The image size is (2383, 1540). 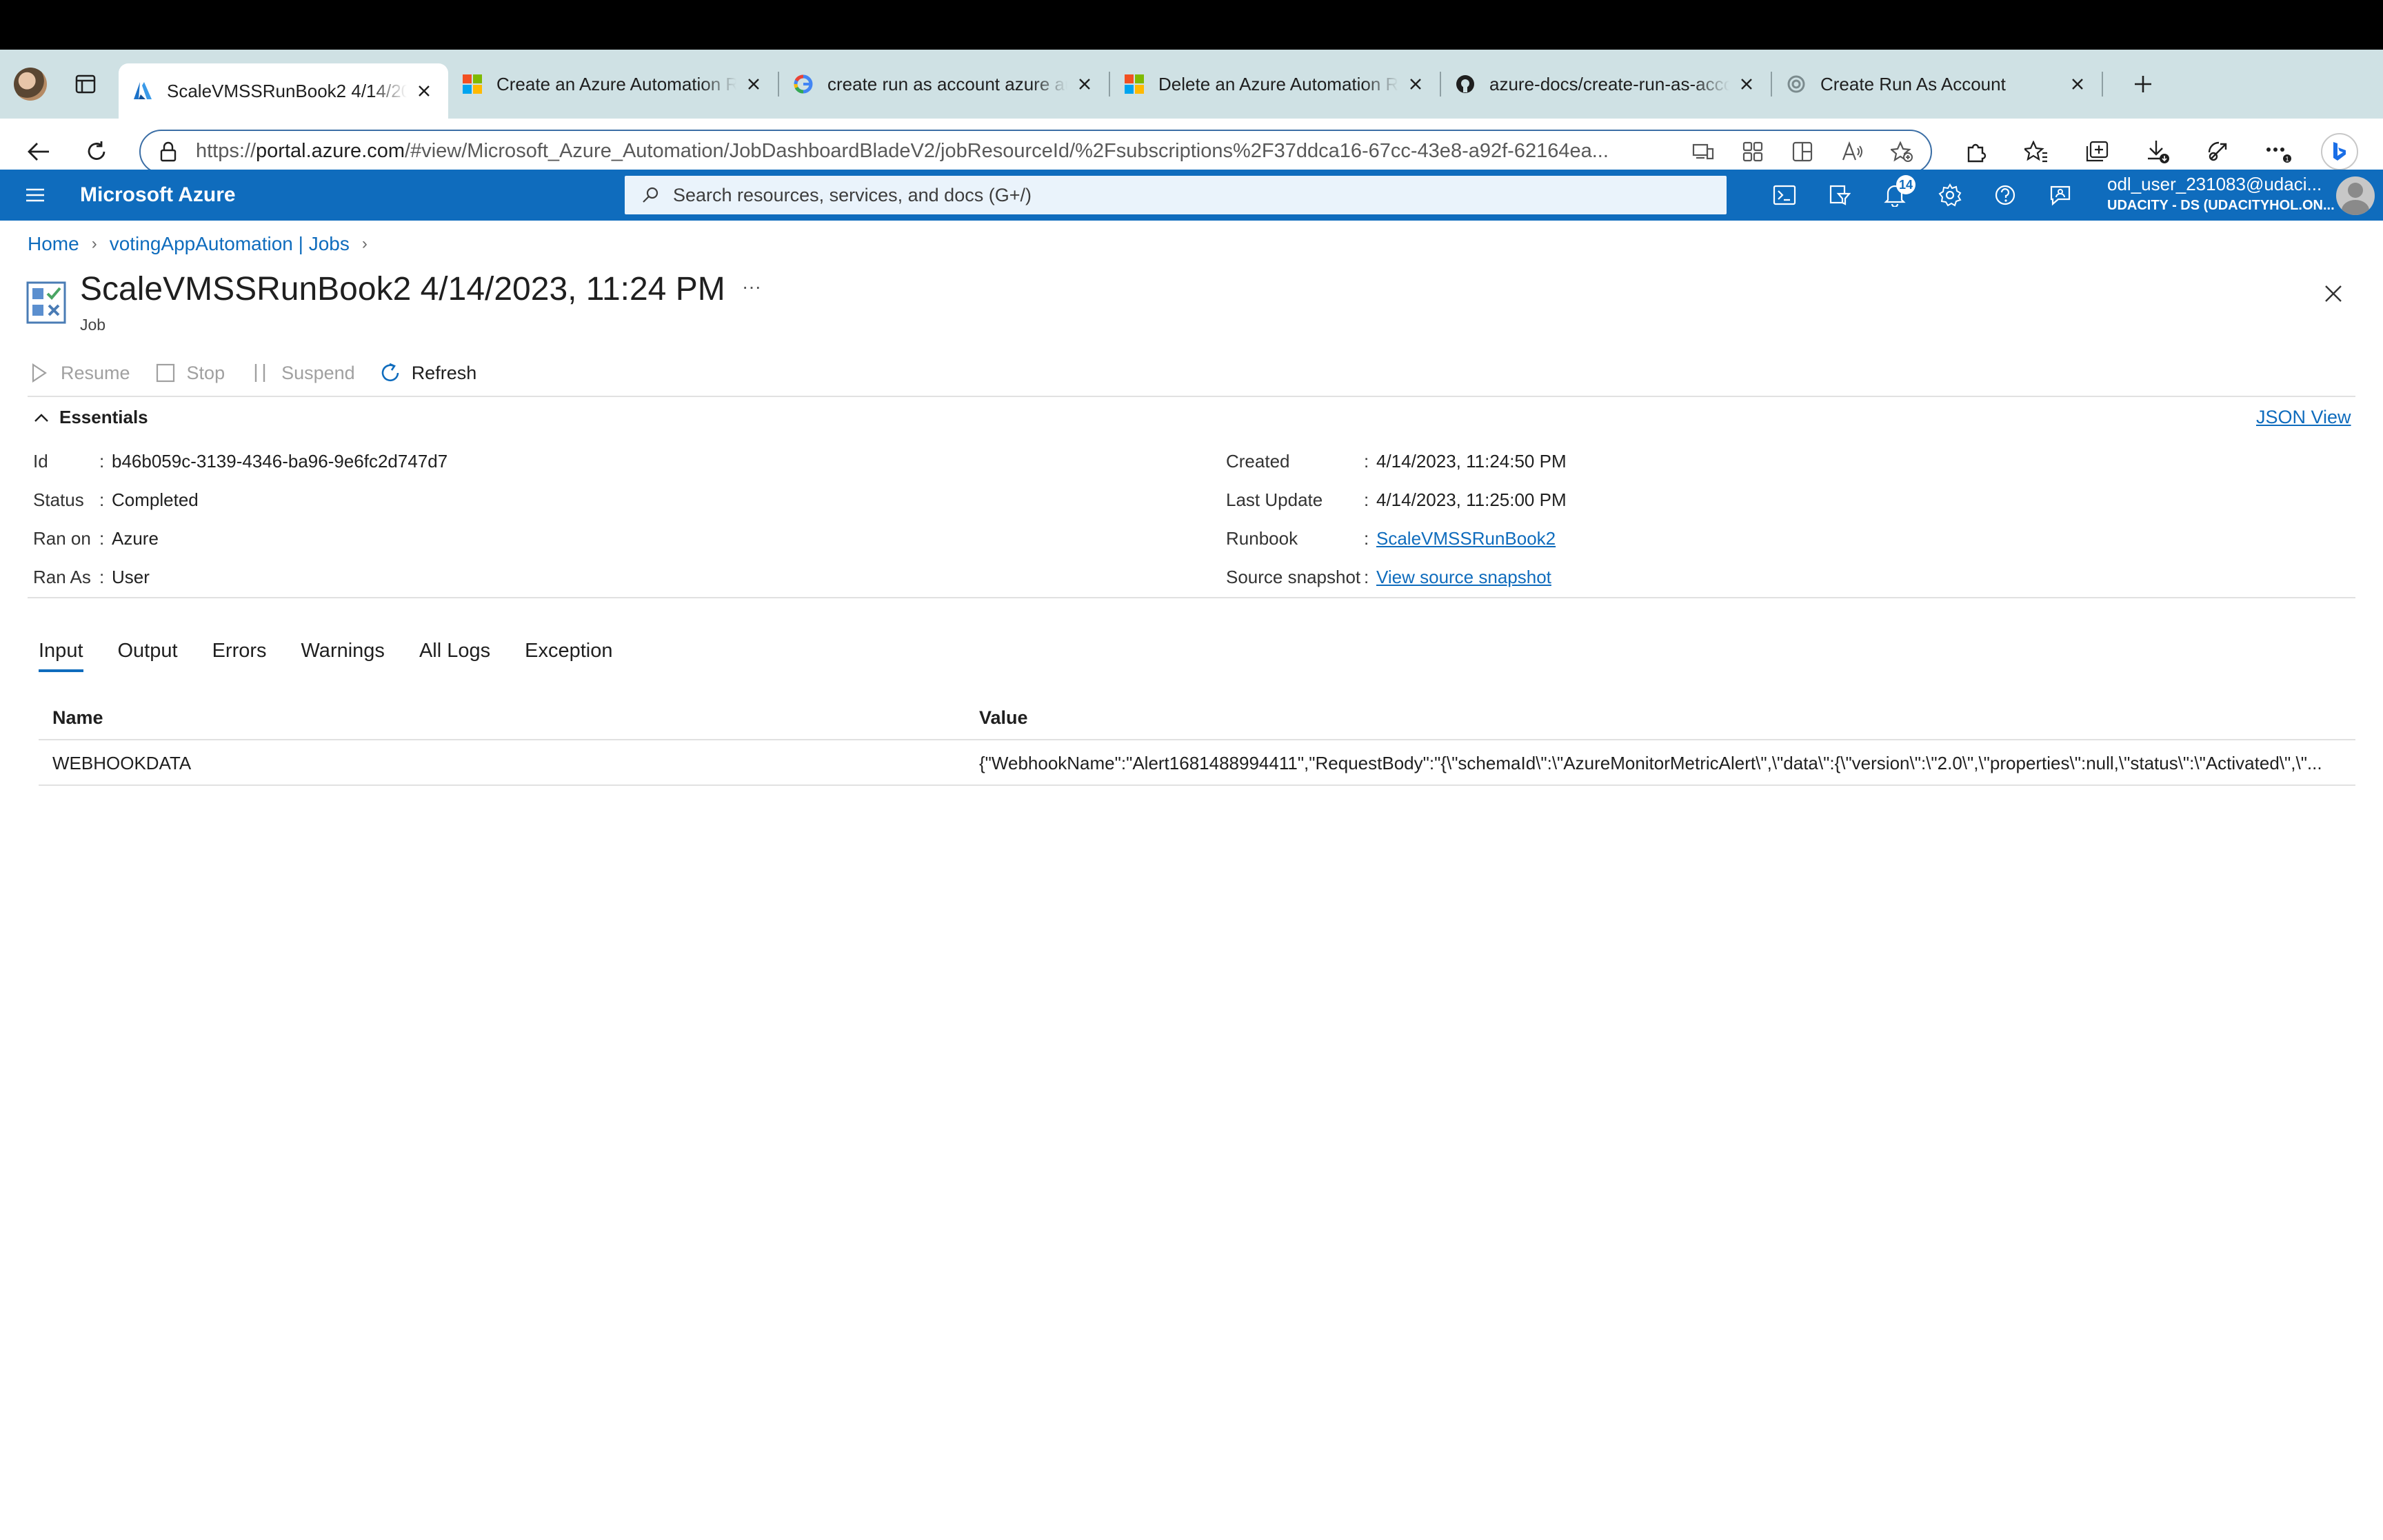 What do you see at coordinates (1293, 577) in the screenshot?
I see `essential-key: Source snapshot` at bounding box center [1293, 577].